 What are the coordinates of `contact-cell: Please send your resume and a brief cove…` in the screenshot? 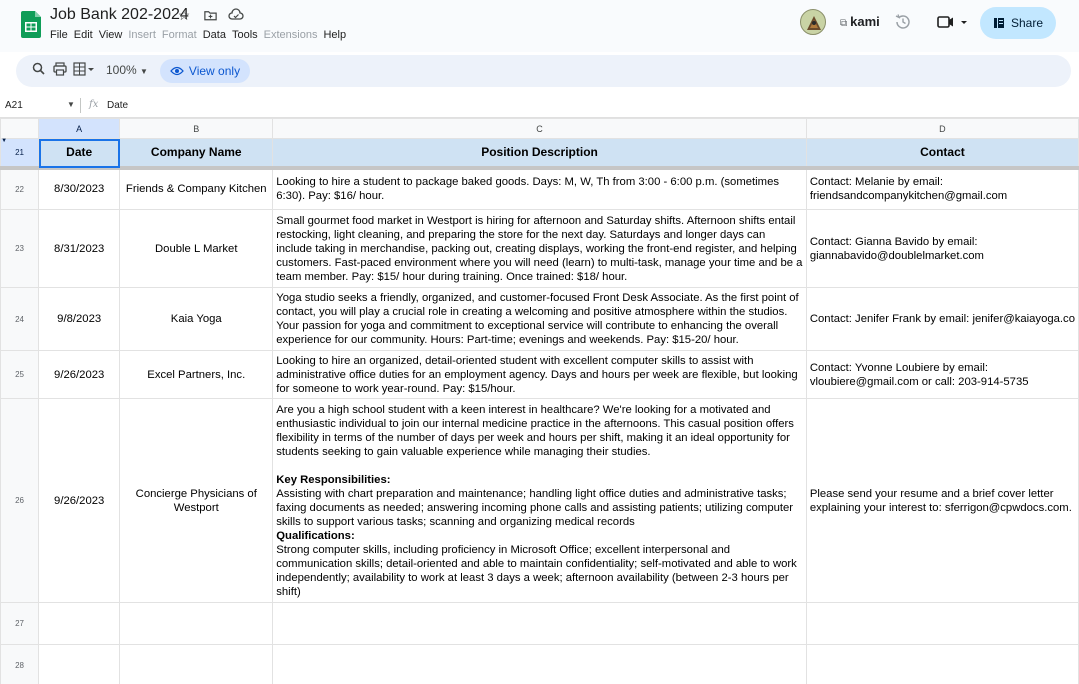 It's located at (942, 500).